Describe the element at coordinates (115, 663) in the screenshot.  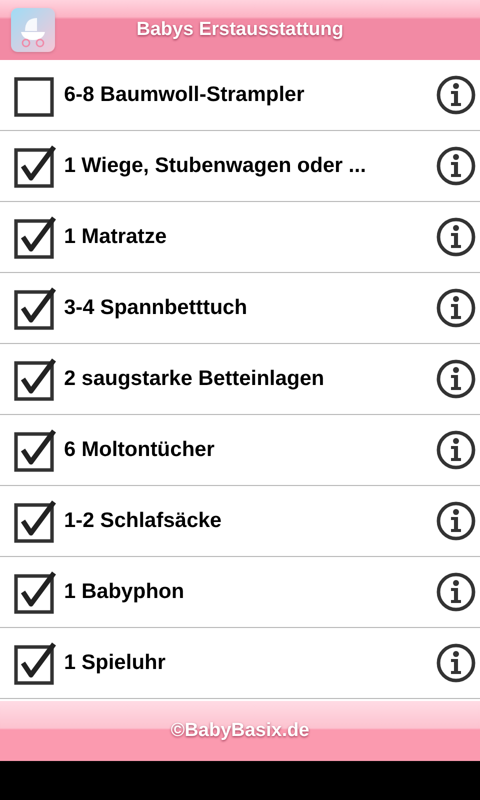
I see `item-label: 1 Spieluhr` at that location.